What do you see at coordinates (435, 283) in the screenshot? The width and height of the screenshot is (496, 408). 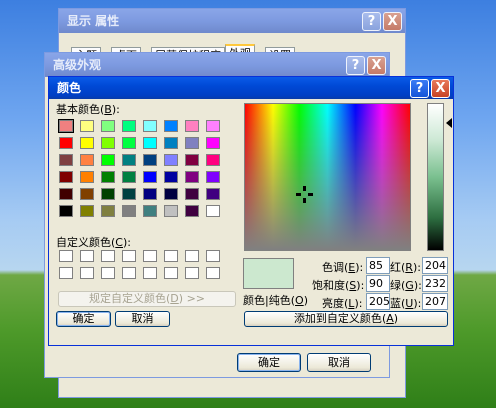 I see `green-field: 232` at bounding box center [435, 283].